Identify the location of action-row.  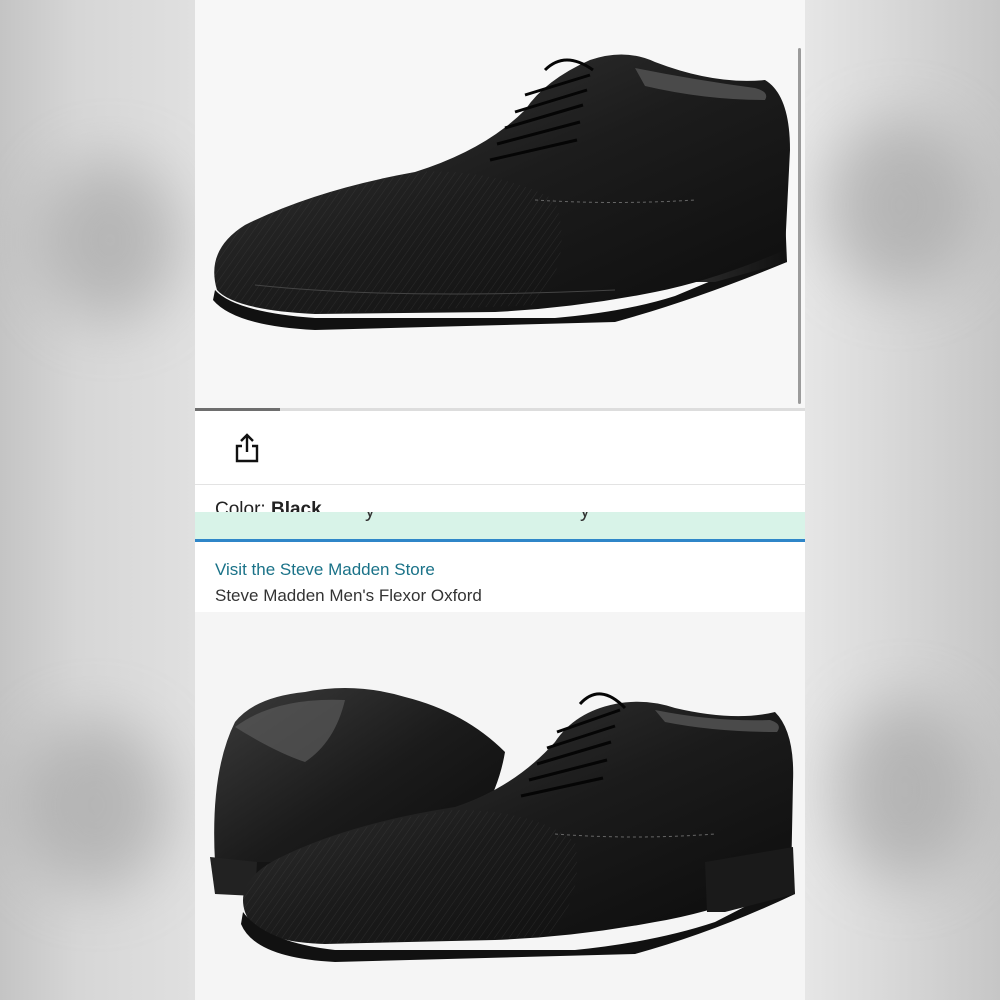
(500, 448).